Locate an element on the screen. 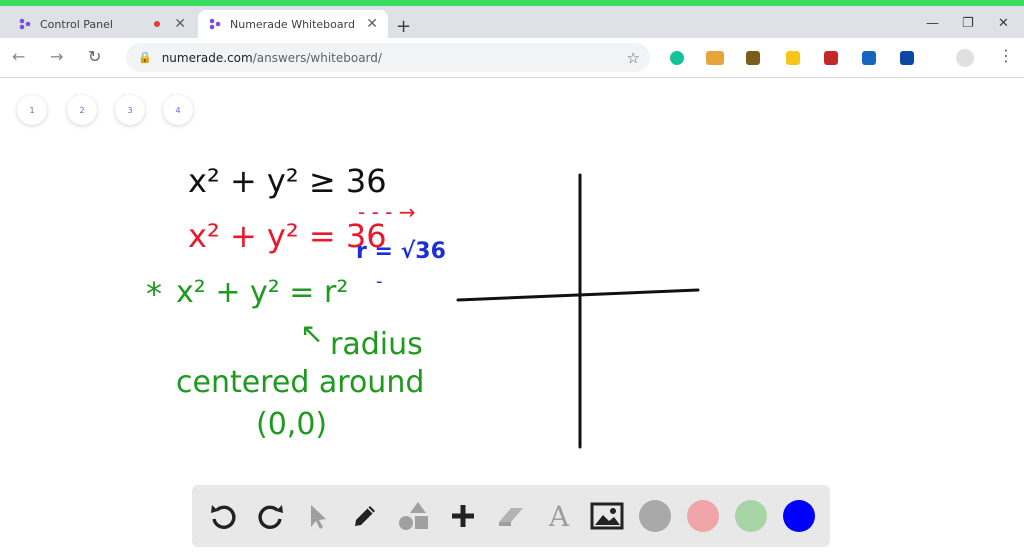  image-icon is located at coordinates (607, 516).